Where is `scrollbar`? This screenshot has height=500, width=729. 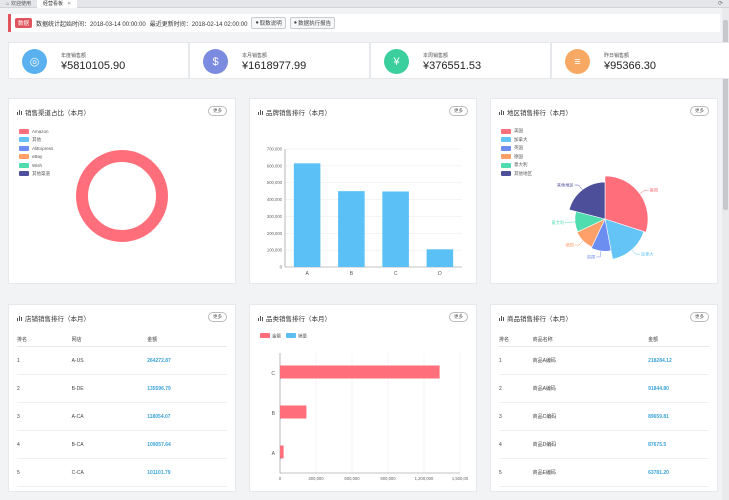 scrollbar is located at coordinates (725, 254).